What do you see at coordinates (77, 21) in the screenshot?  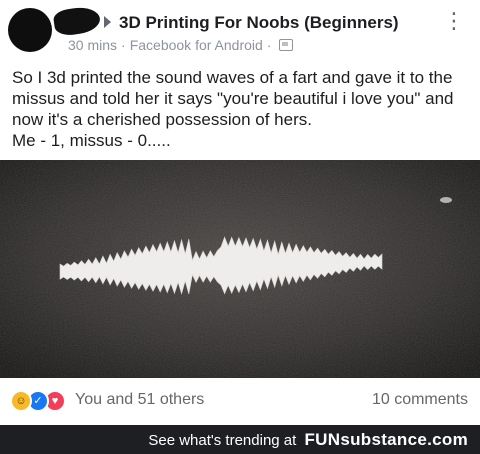 I see `redacted-name-scribble` at bounding box center [77, 21].